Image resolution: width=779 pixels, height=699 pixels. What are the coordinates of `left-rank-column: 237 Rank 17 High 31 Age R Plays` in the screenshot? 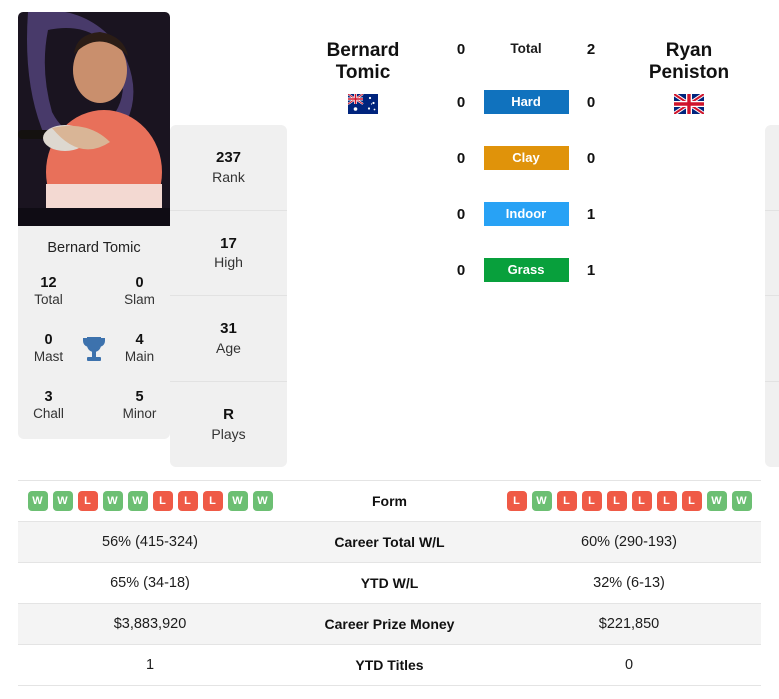 It's located at (228, 296).